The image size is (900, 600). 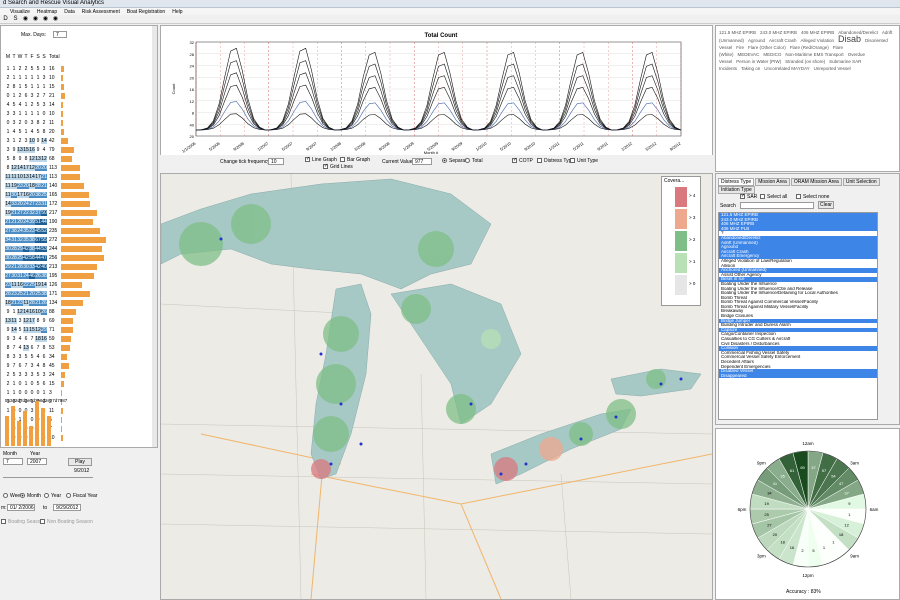 What do you see at coordinates (80, 149) in the screenshot?
I see `calendar-week-row: 3 9 13 15 16 9 4 79` at bounding box center [80, 149].